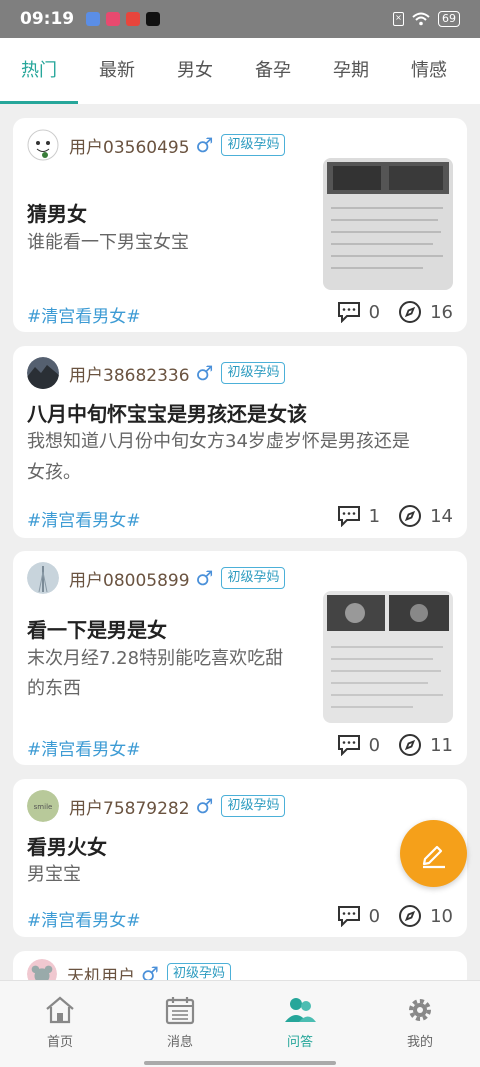 The width and height of the screenshot is (480, 1067). I want to click on tab-latest: 最新, so click(117, 71).